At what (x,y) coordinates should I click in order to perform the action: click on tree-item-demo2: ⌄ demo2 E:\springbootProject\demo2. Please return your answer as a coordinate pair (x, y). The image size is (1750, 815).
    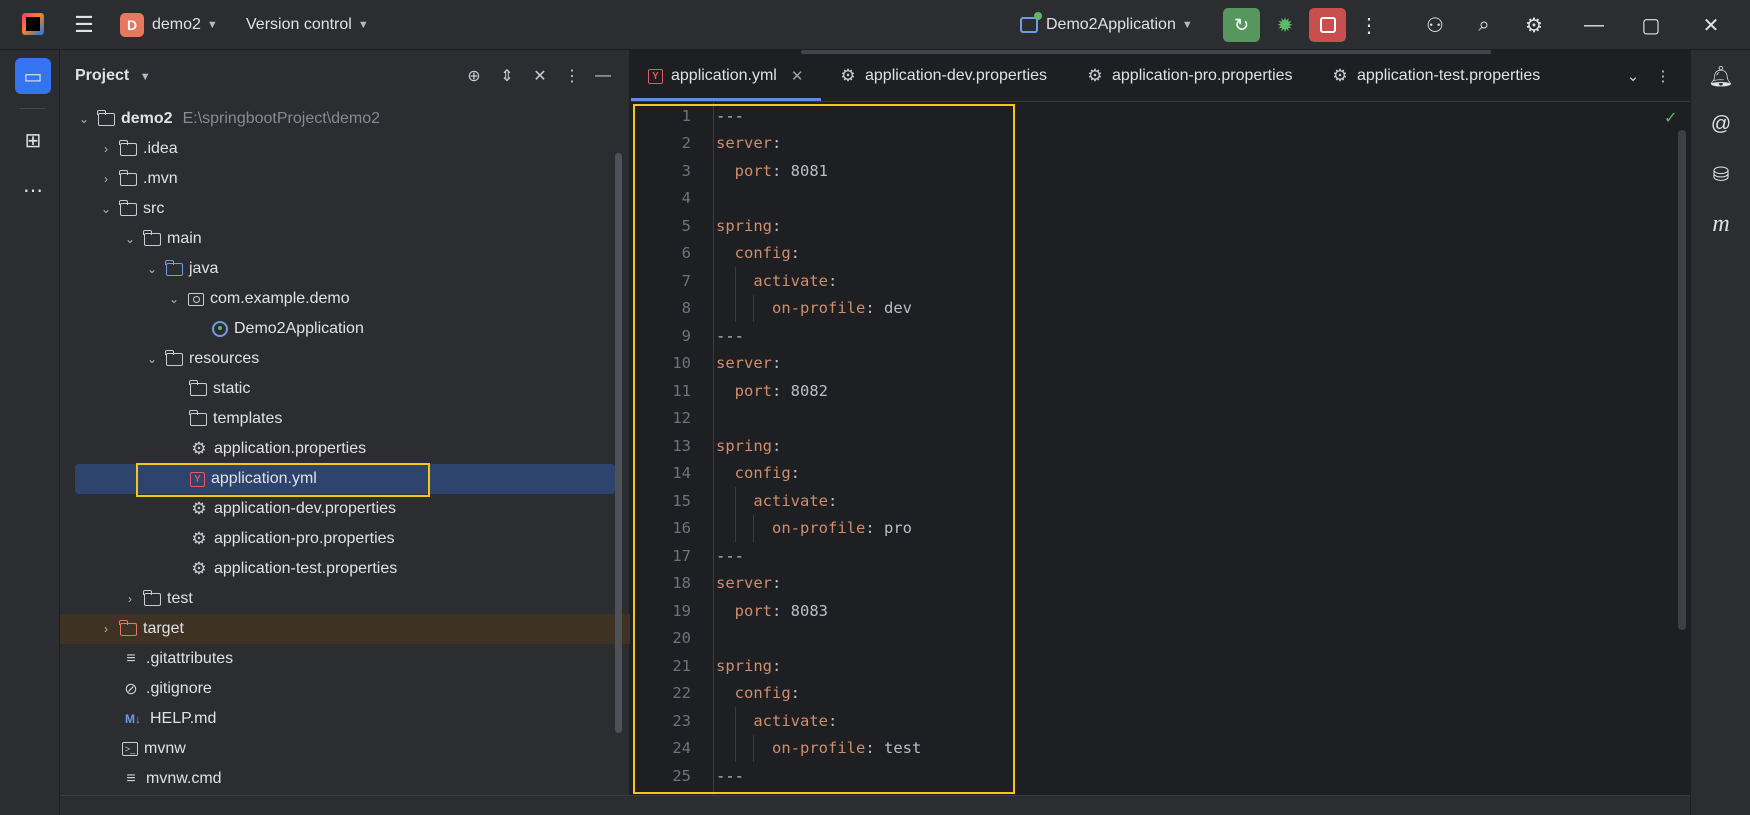
    Looking at the image, I should click on (345, 119).